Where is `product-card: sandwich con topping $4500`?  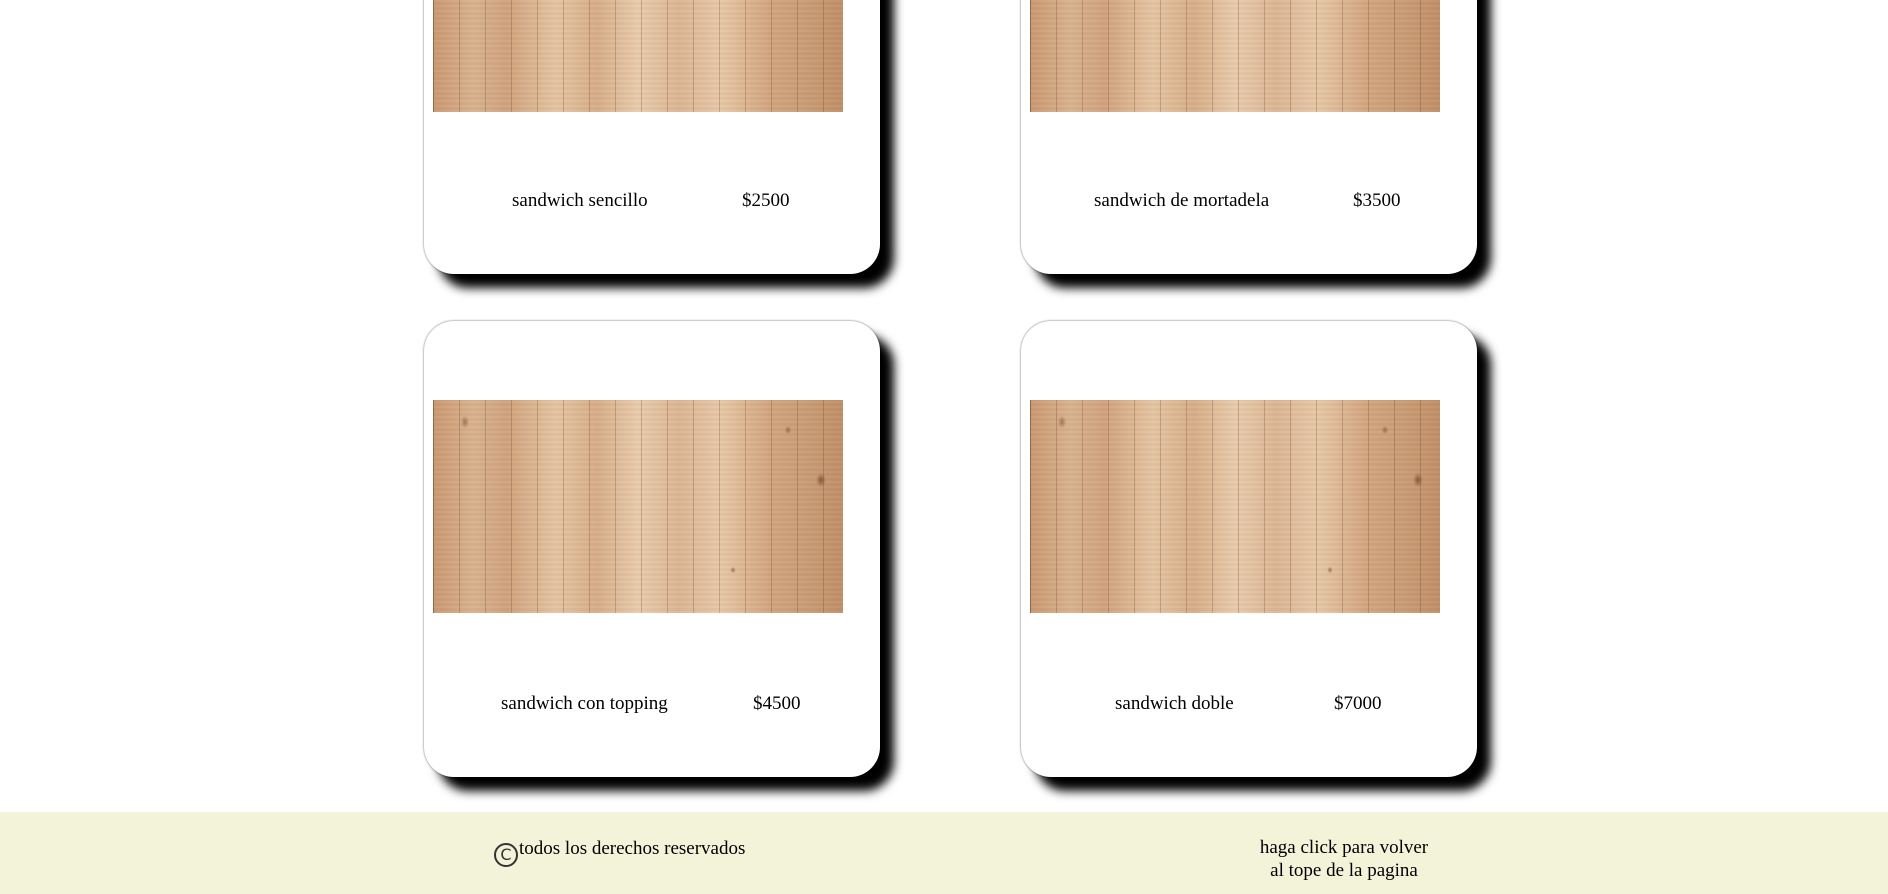
product-card: sandwich con topping $4500 is located at coordinates (652, 549).